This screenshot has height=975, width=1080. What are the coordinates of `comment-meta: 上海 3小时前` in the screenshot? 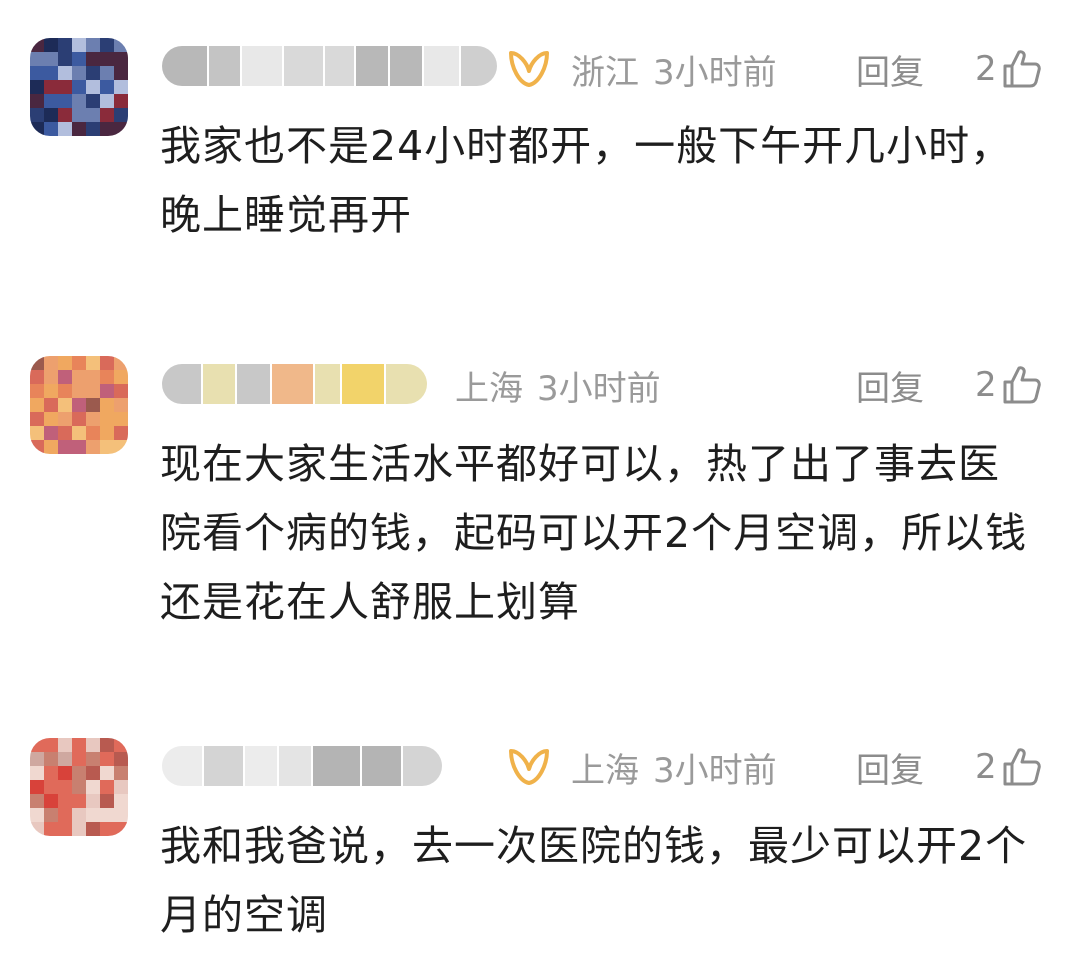 It's located at (558, 385).